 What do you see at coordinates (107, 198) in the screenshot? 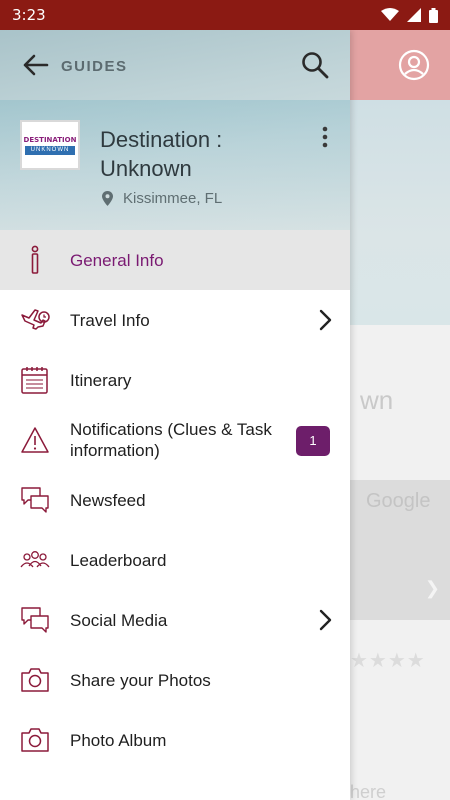
I see `location-pin-icon` at bounding box center [107, 198].